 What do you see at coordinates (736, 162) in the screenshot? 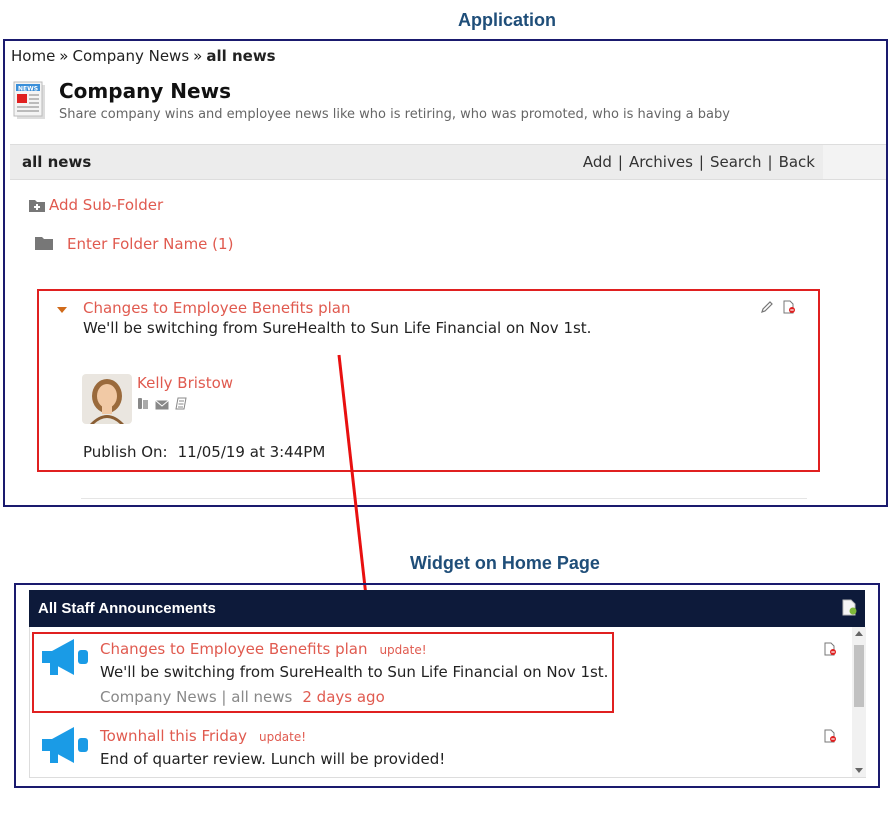
I see `search-link: Search` at bounding box center [736, 162].